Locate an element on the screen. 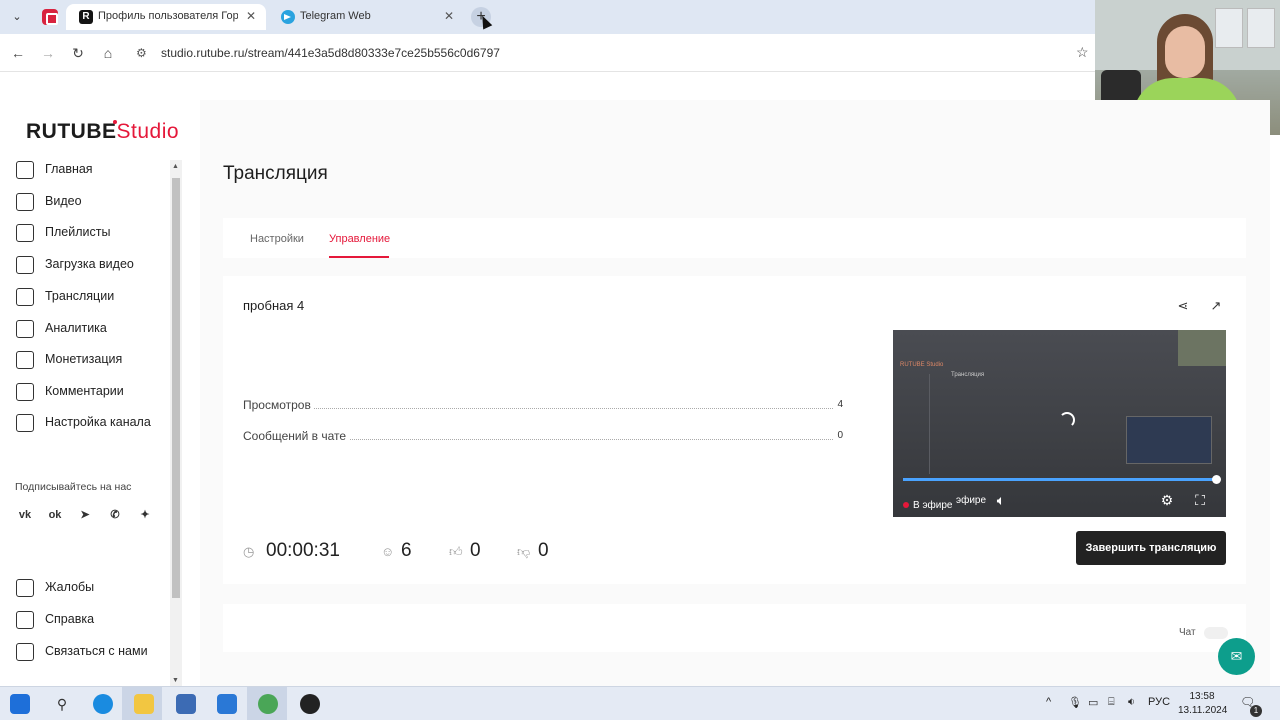 Image resolution: width=1280 pixels, height=720 pixels. chat-toggle is located at coordinates (1216, 633).